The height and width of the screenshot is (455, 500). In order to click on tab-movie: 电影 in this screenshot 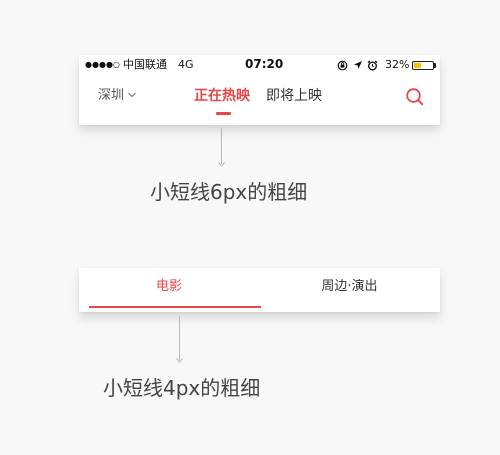, I will do `click(169, 288)`.